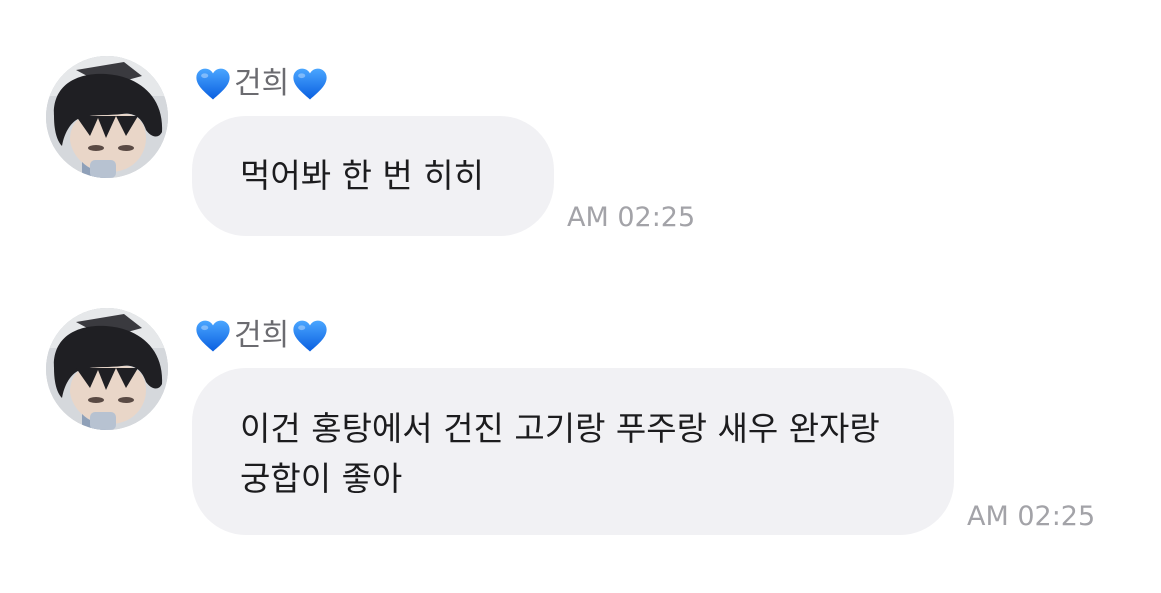 The image size is (1161, 593). I want to click on message-text: 먹어봐 한 번 히히, so click(362, 175).